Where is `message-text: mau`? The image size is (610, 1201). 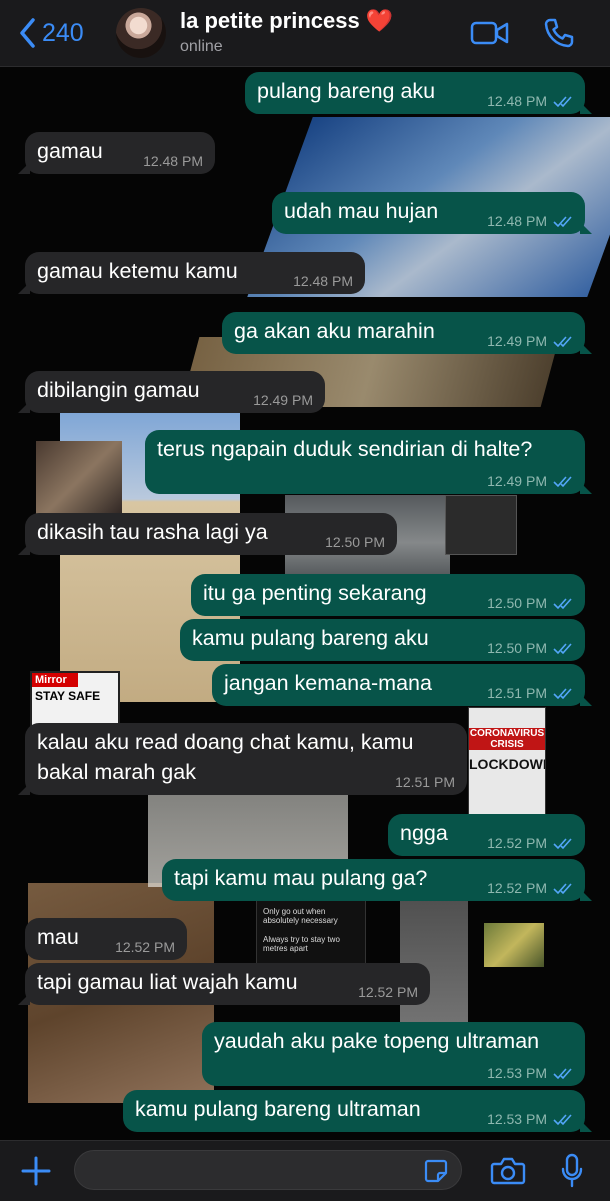 message-text: mau is located at coordinates (58, 937).